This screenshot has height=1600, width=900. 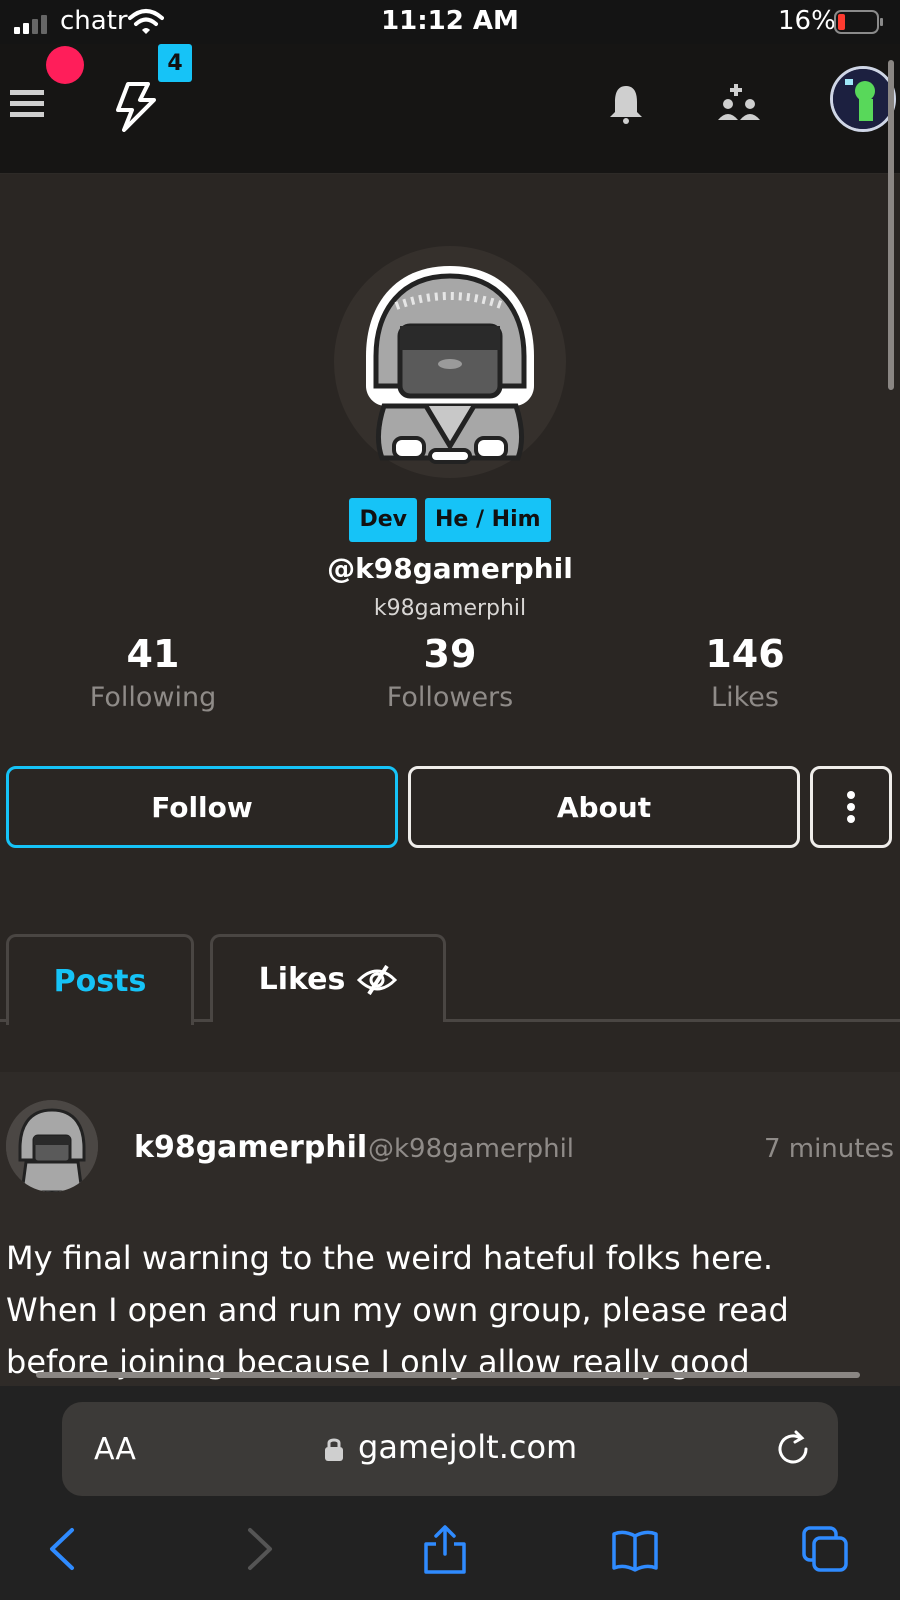 I want to click on stat-following-value: 41, so click(x=153, y=654).